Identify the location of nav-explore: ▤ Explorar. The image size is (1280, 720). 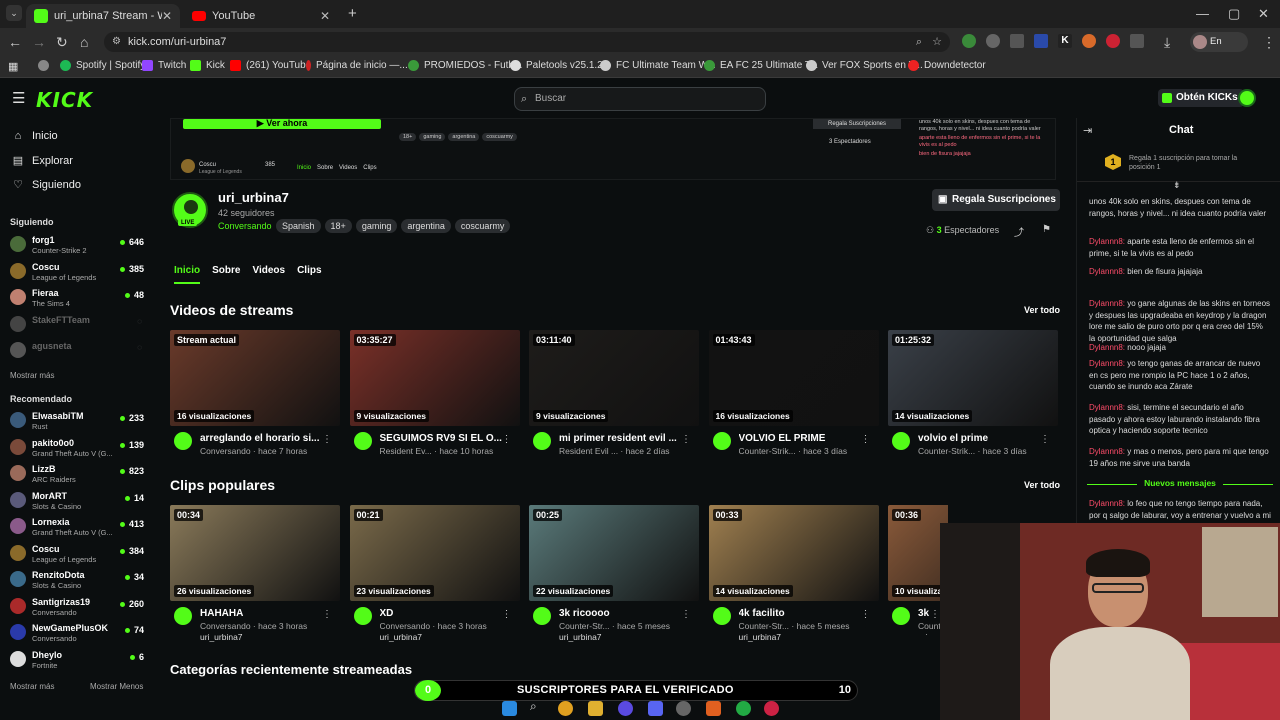
(42, 161).